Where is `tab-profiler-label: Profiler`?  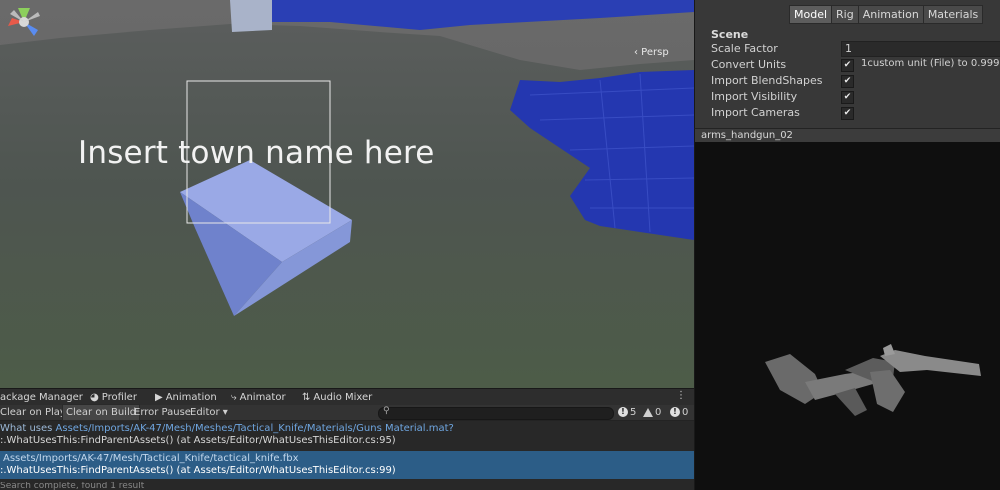 tab-profiler-label: Profiler is located at coordinates (119, 397).